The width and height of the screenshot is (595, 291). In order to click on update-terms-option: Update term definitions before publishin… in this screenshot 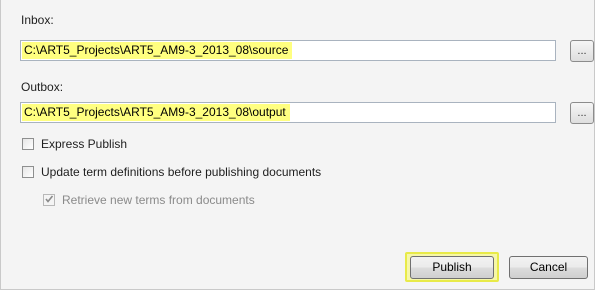, I will do `click(171, 172)`.